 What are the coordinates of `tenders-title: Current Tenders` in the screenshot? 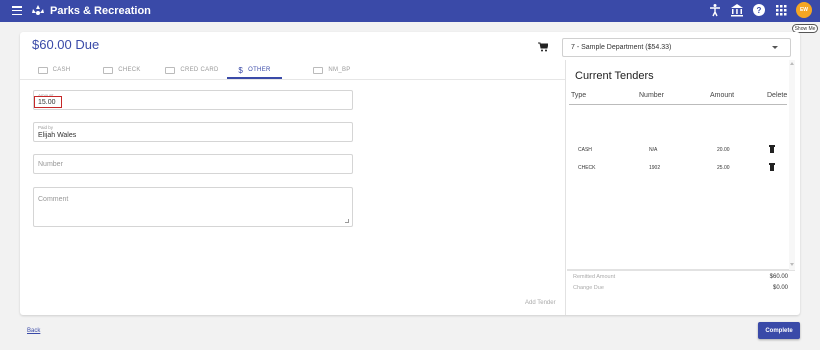 It's located at (614, 76).